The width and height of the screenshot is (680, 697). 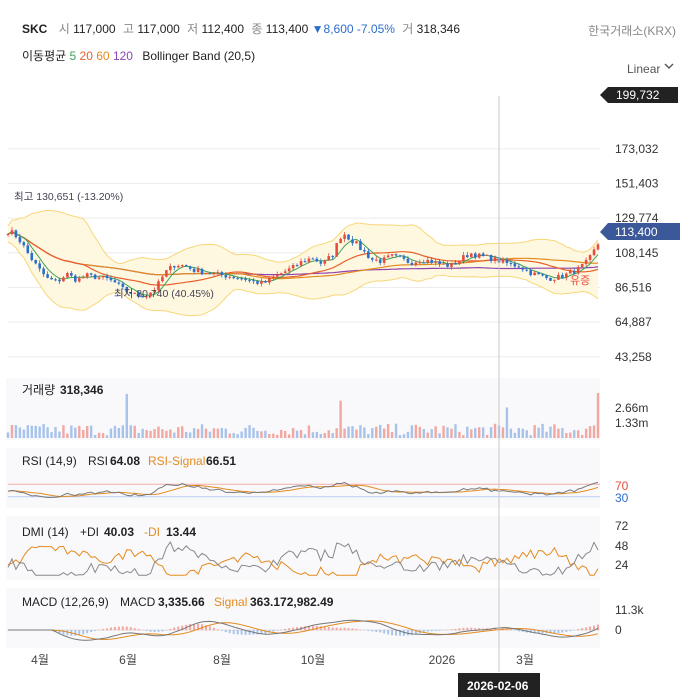 I want to click on rsi-title: RSI (14,9), so click(x=49, y=461).